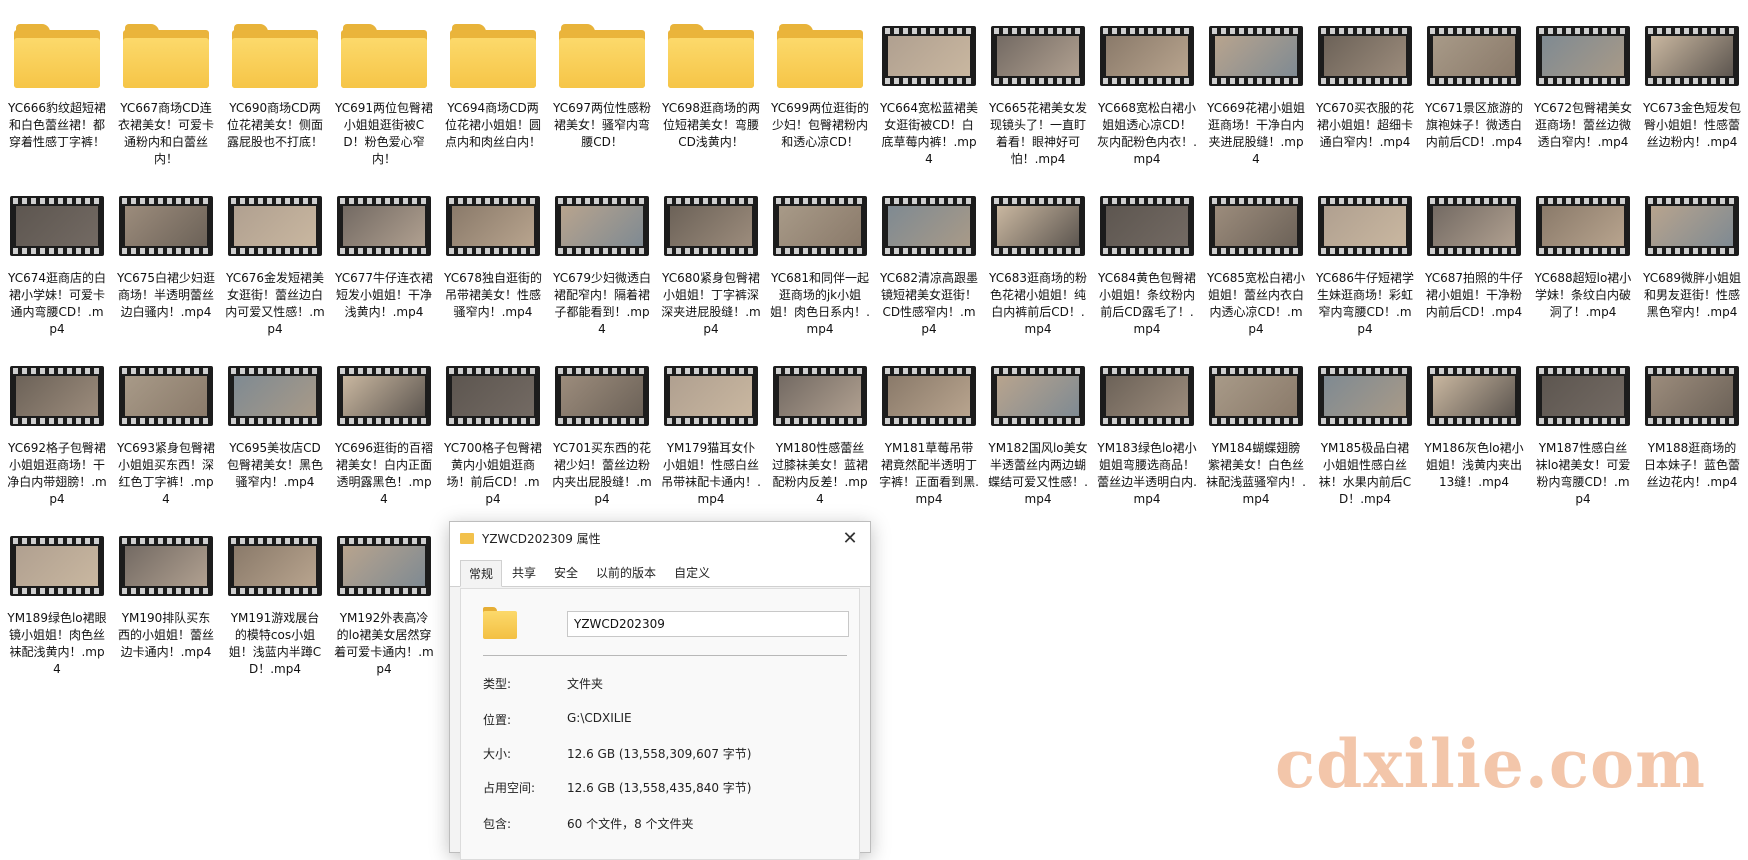 Image resolution: width=1748 pixels, height=860 pixels. Describe the element at coordinates (820, 125) in the screenshot. I see `item-label: YC699两位逛街的少妇！包臀裙粉内和透心凉CD！` at that location.